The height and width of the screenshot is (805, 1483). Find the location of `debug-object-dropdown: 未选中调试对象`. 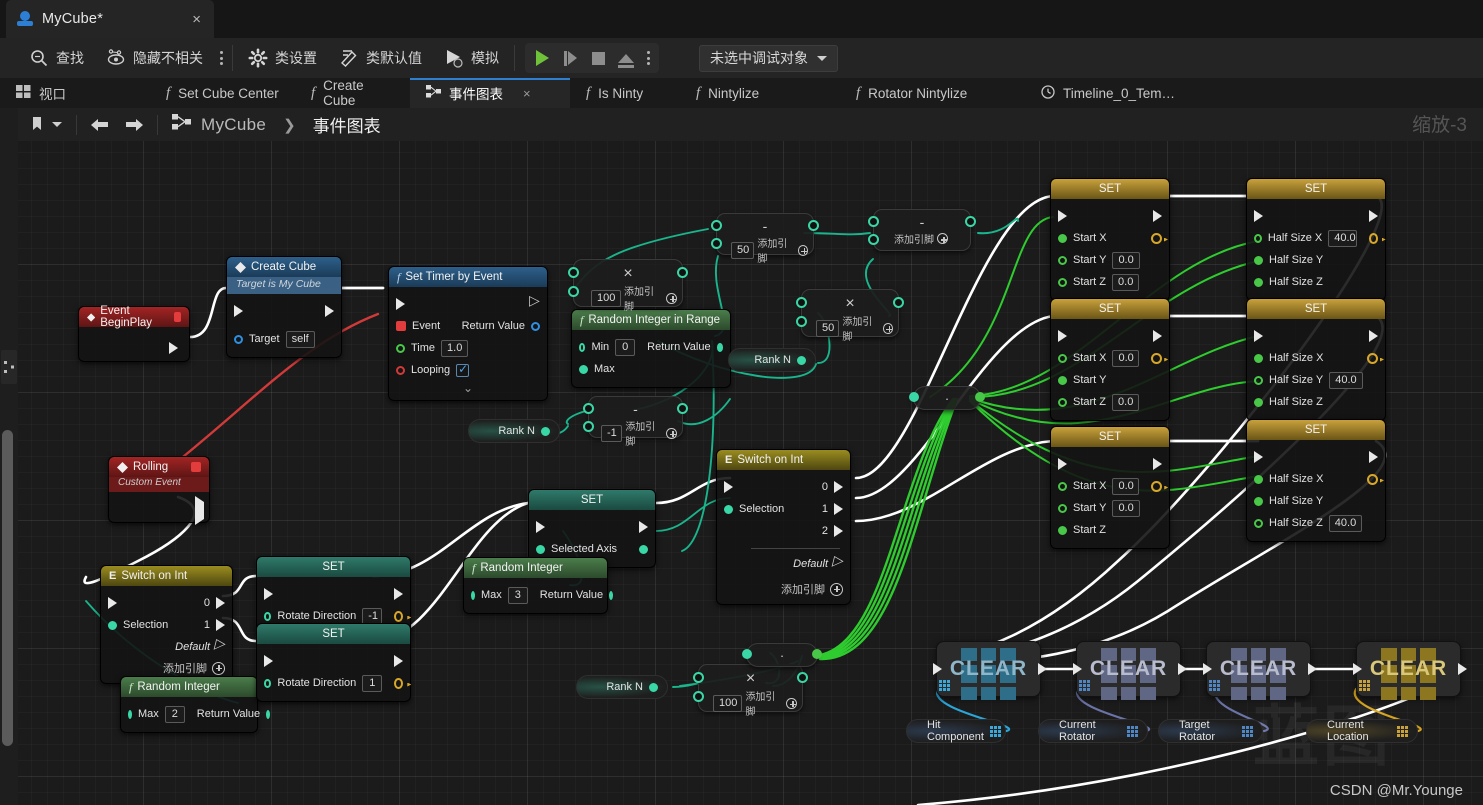

debug-object-dropdown: 未选中调试对象 is located at coordinates (768, 58).